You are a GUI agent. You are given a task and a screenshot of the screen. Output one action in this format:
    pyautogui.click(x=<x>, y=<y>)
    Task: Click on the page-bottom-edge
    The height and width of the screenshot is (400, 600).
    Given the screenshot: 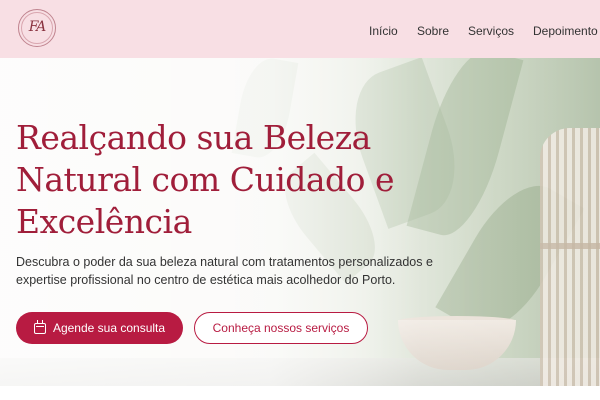 What is the action you would take?
    pyautogui.click(x=300, y=393)
    